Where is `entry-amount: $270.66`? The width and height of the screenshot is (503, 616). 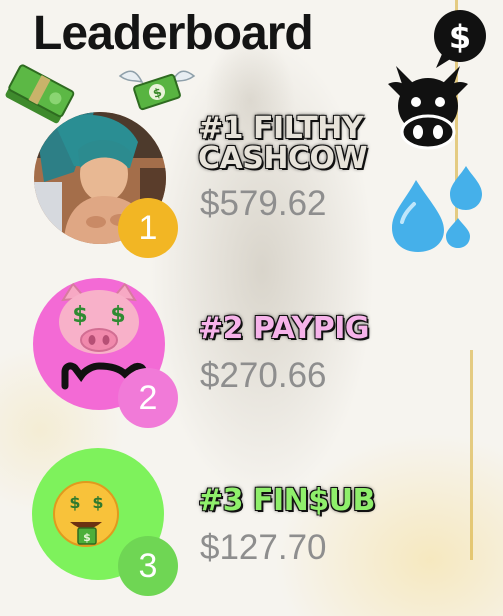 entry-amount: $270.66 is located at coordinates (263, 375).